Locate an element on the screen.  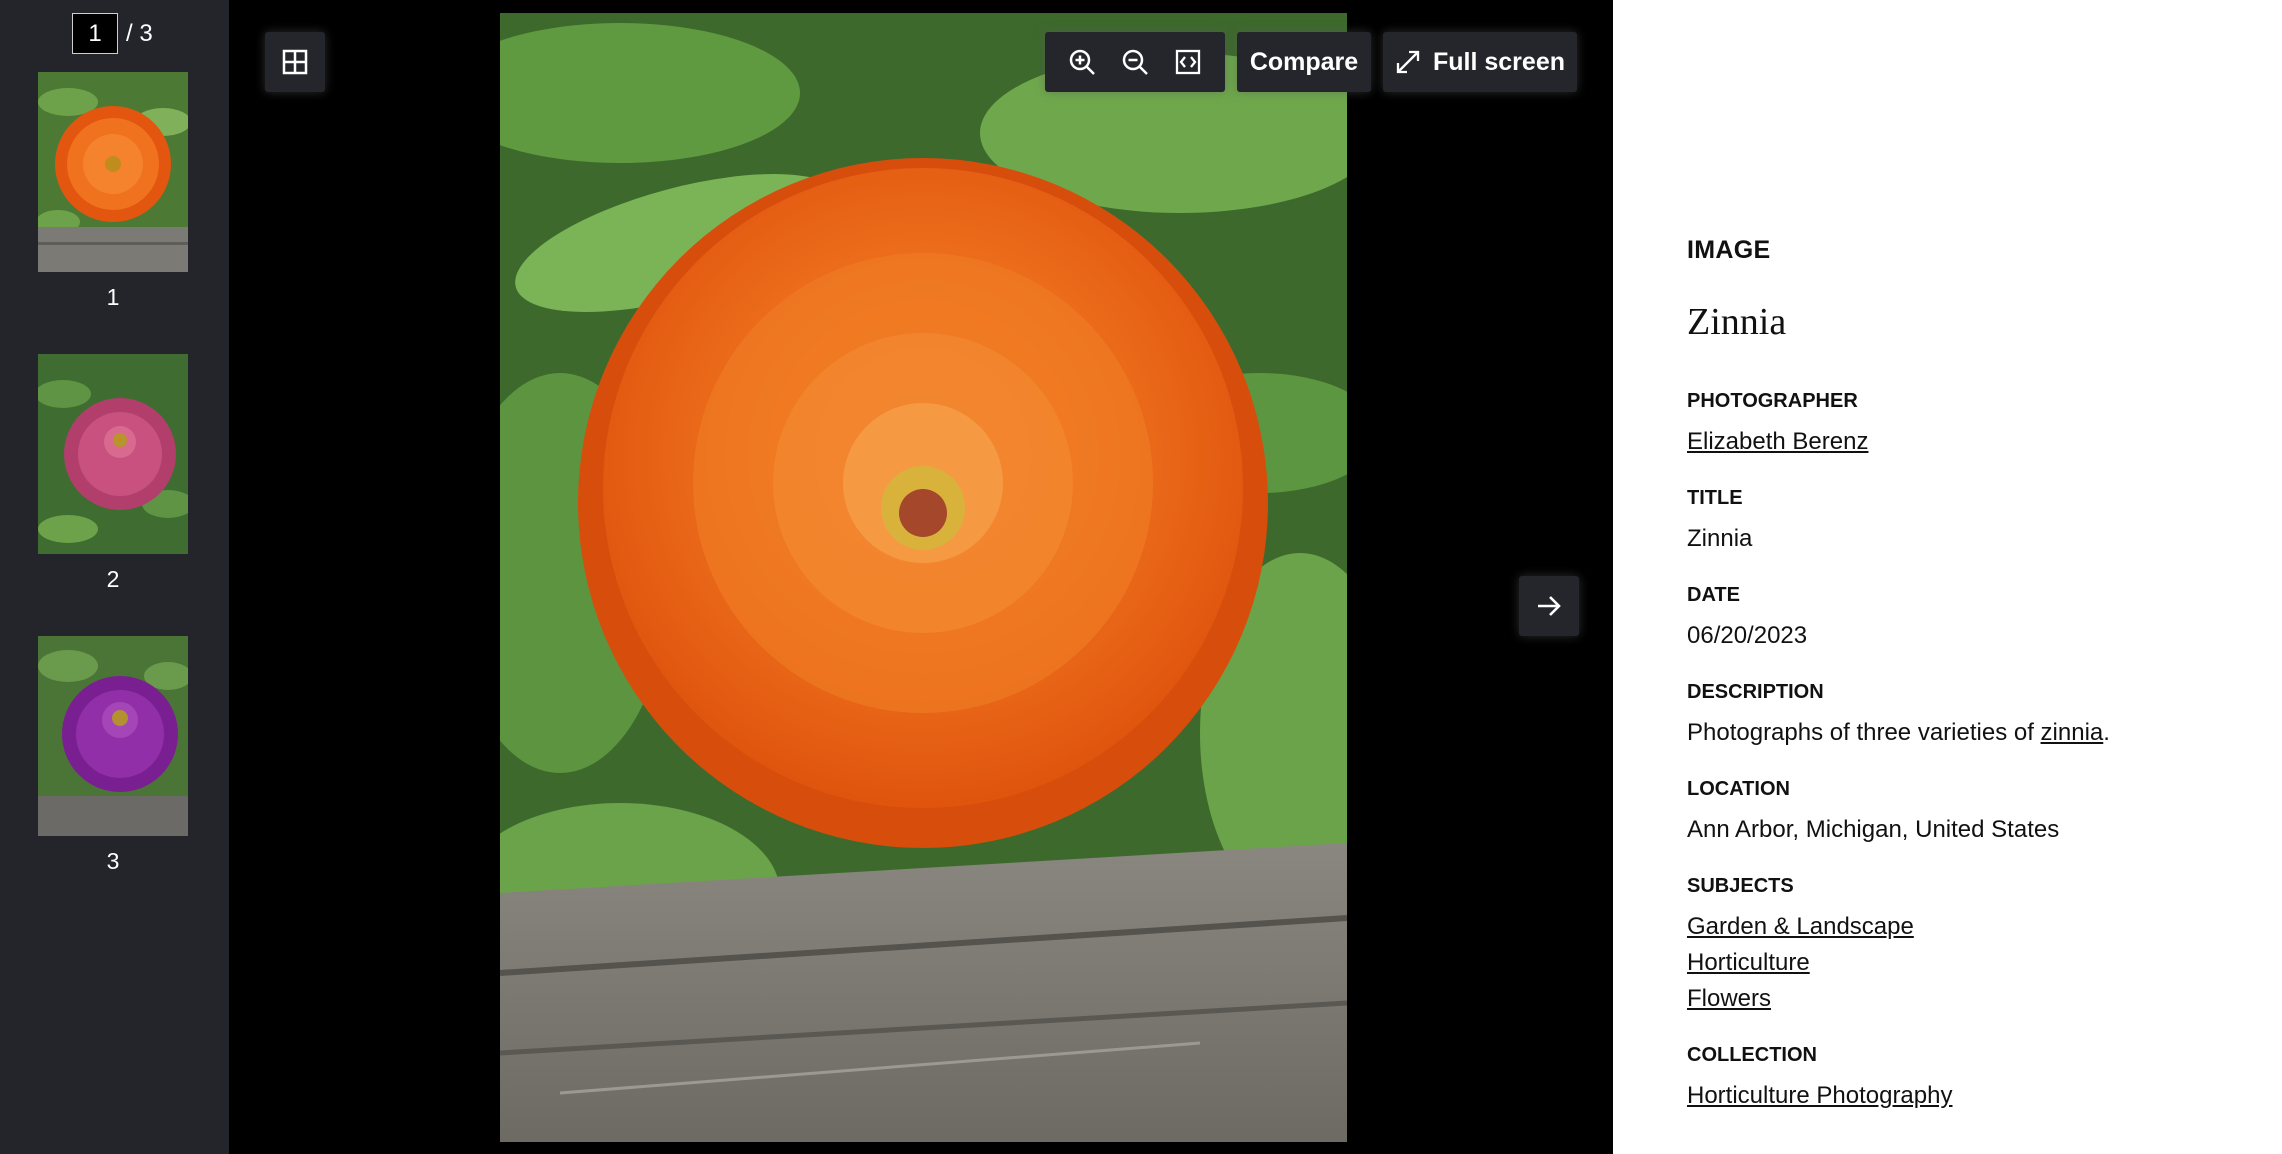
collection-link: Horticulture Photography is located at coordinates (1819, 1095).